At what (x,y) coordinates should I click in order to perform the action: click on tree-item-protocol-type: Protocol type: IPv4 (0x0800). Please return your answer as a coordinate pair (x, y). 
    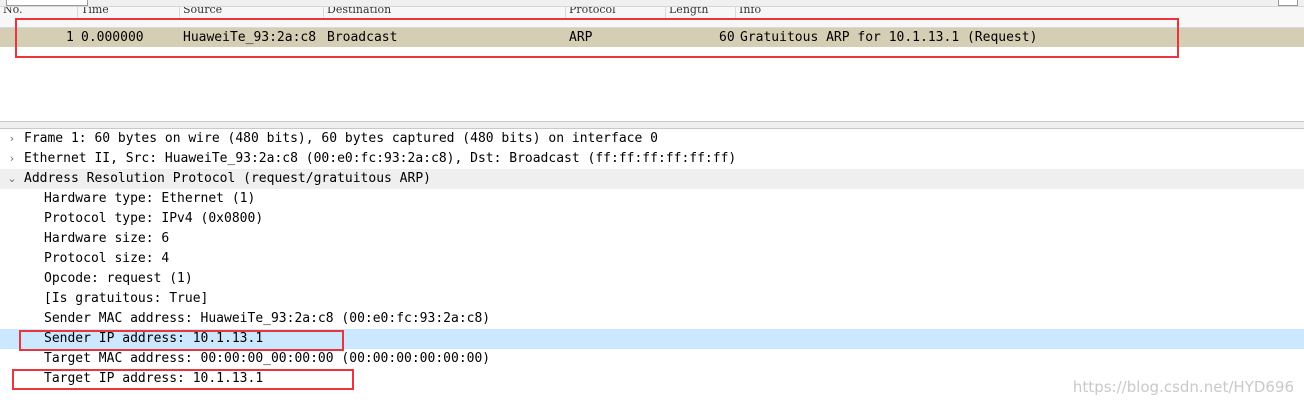
    Looking at the image, I should click on (652, 219).